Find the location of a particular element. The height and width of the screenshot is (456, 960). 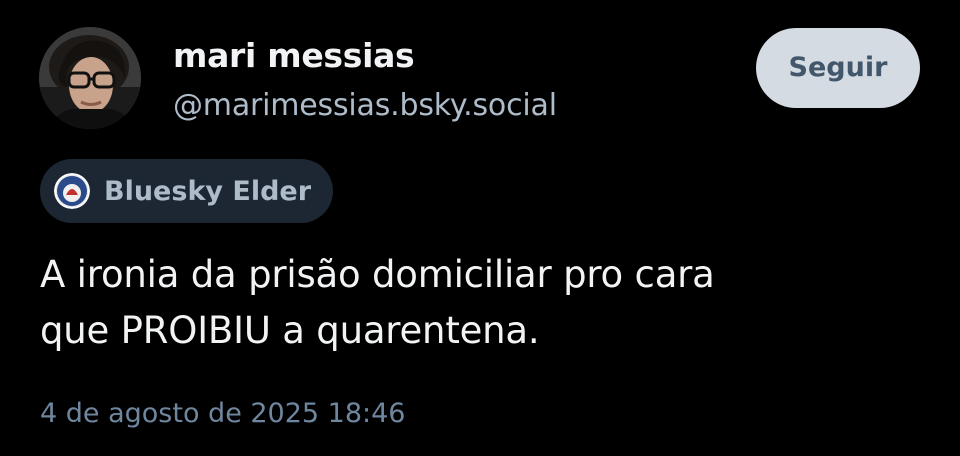

avatar-photo-icon is located at coordinates (90, 78).